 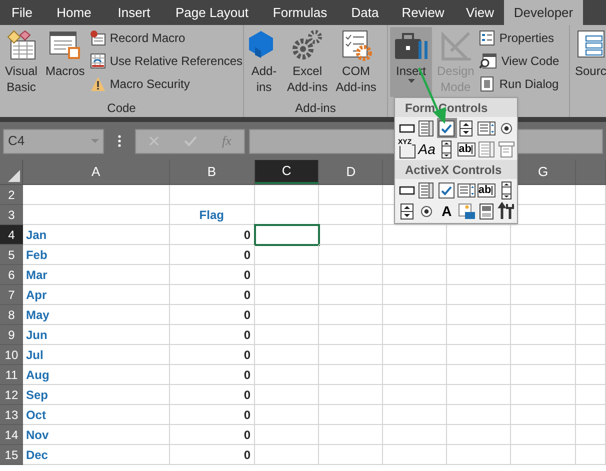 What do you see at coordinates (96, 355) in the screenshot?
I see `table-cell: Jul` at bounding box center [96, 355].